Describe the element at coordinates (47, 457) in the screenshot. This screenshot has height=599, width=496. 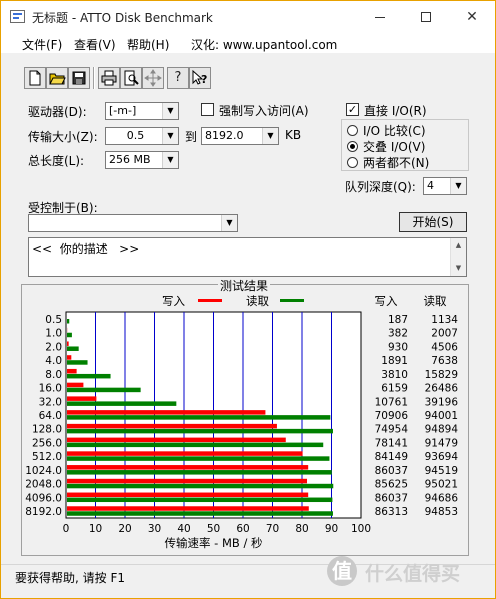
I see `category-label: 512.0` at that location.